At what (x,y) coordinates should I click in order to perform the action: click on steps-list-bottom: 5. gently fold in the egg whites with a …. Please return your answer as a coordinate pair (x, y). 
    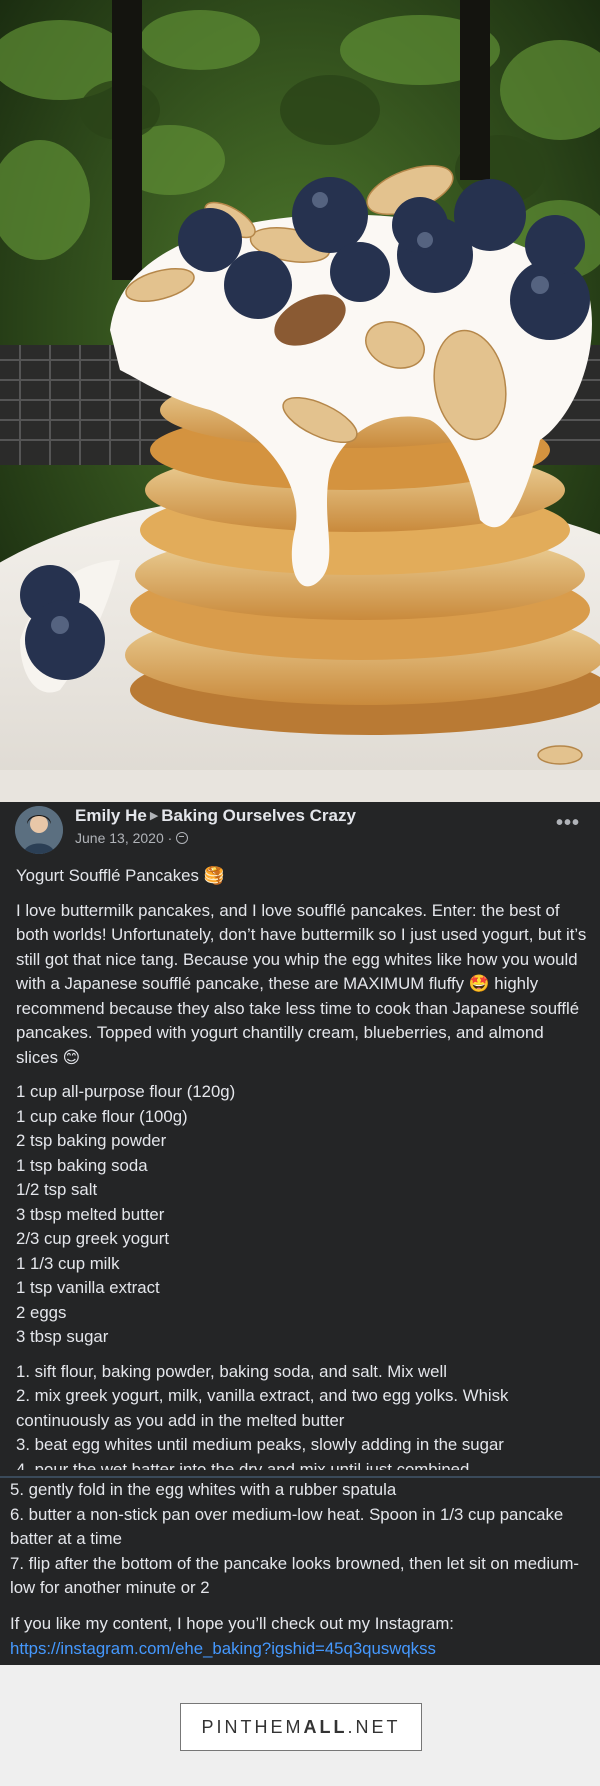
    Looking at the image, I should click on (300, 1539).